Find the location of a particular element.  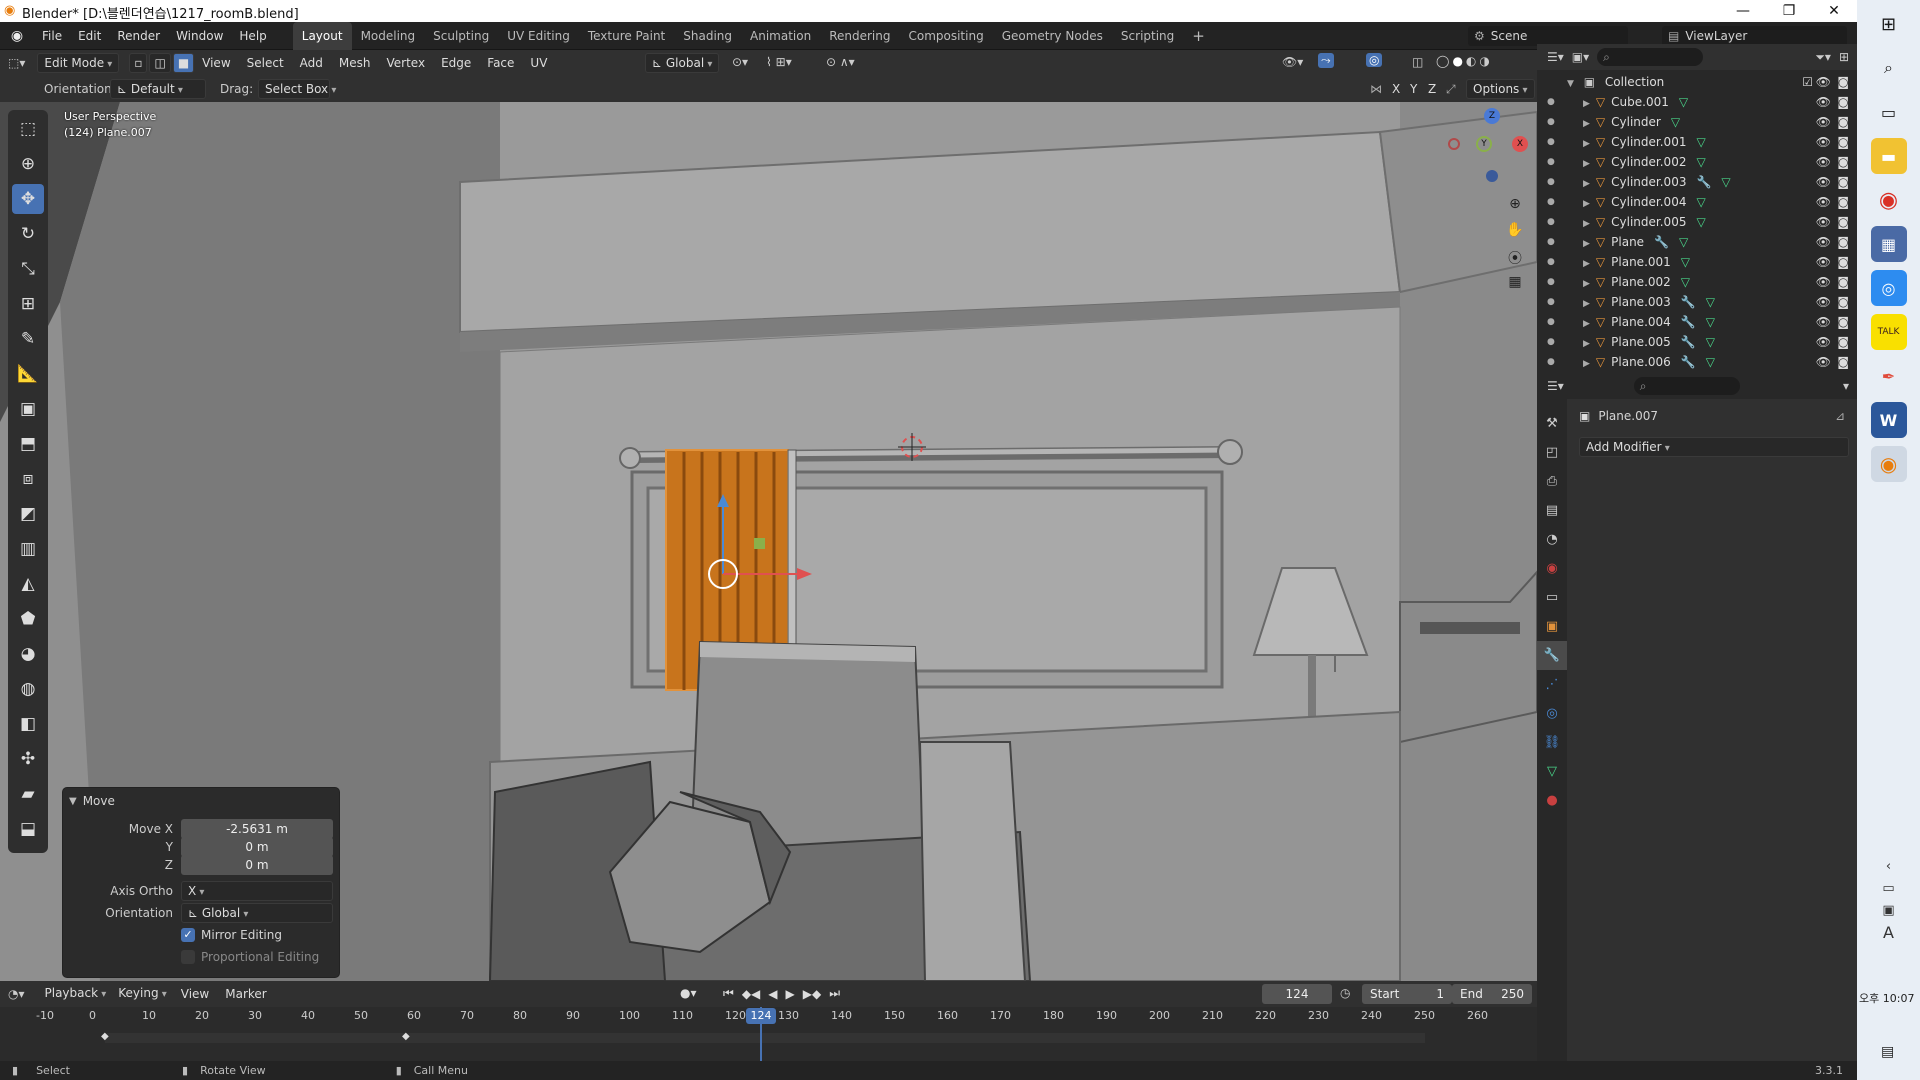

tab-shading: Shading is located at coordinates (707, 36).